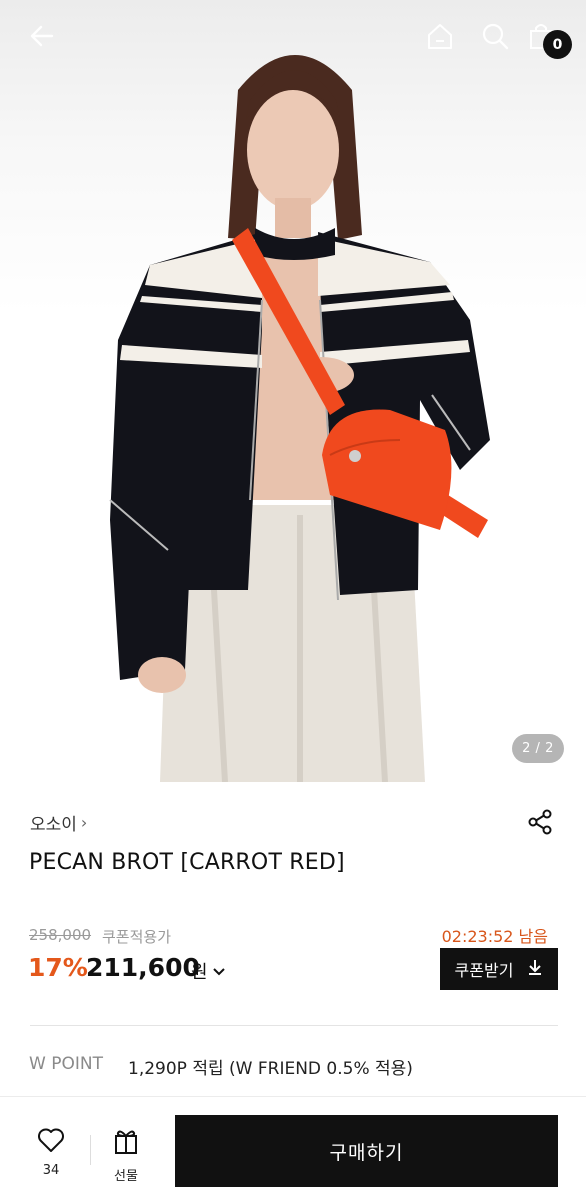 The image size is (586, 1200). I want to click on search-icon, so click(495, 36).